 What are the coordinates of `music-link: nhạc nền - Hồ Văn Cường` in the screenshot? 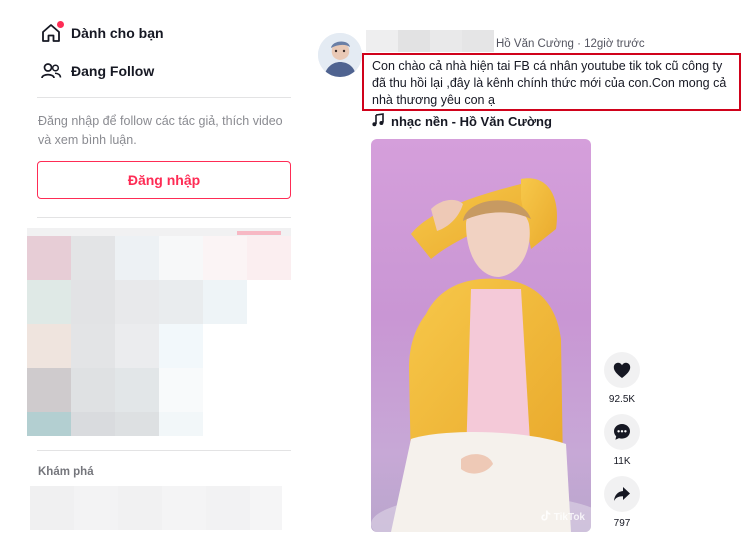 It's located at (461, 121).